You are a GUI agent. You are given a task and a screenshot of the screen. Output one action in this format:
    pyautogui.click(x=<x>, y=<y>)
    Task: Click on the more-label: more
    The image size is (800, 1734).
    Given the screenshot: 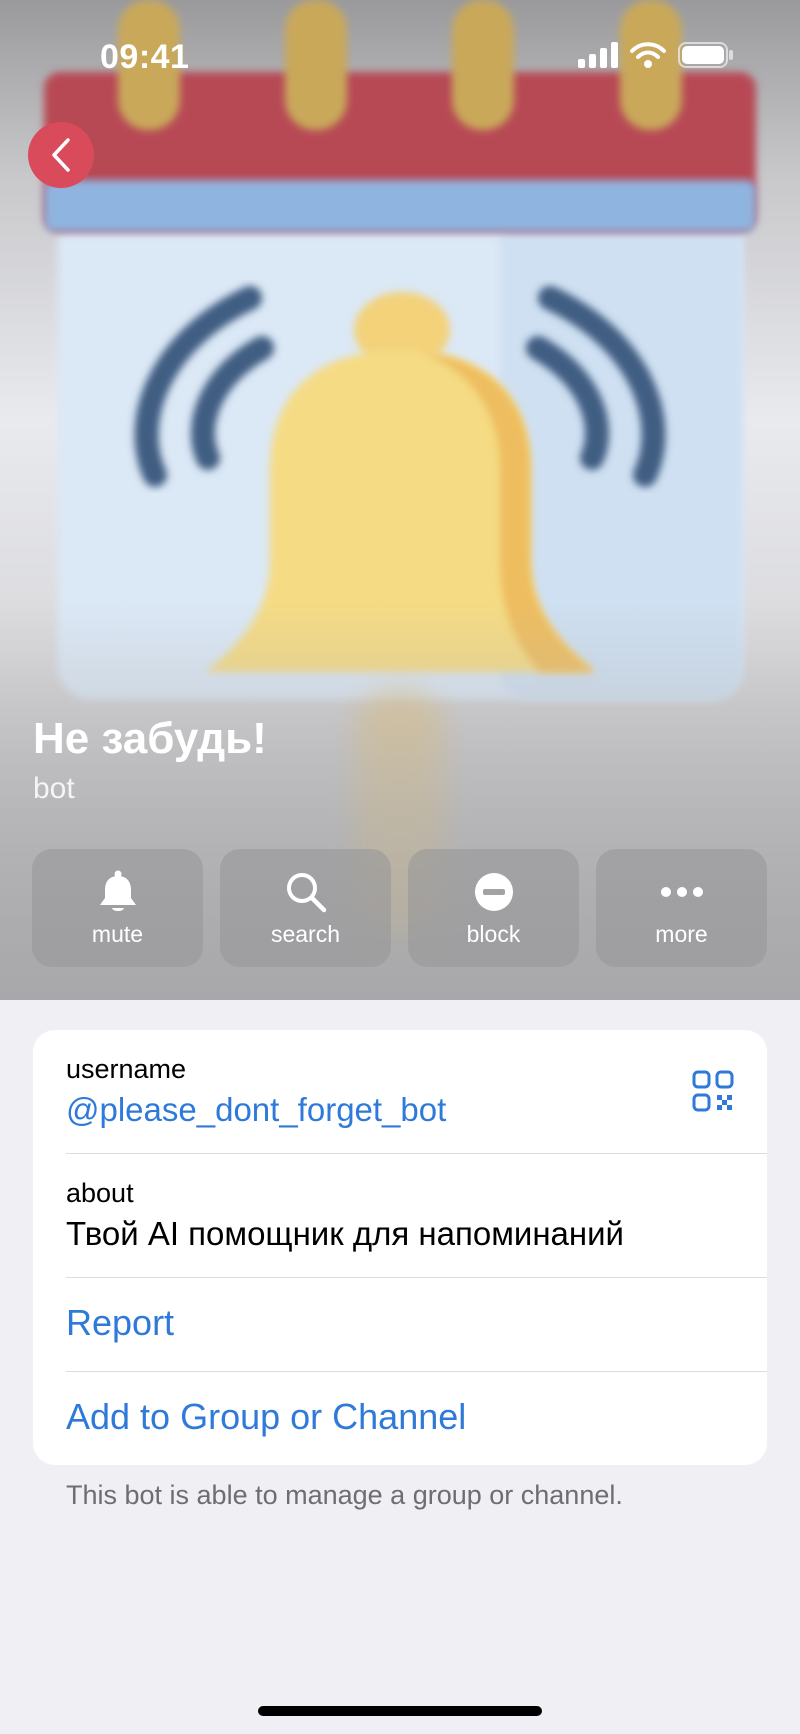 What is the action you would take?
    pyautogui.click(x=681, y=933)
    